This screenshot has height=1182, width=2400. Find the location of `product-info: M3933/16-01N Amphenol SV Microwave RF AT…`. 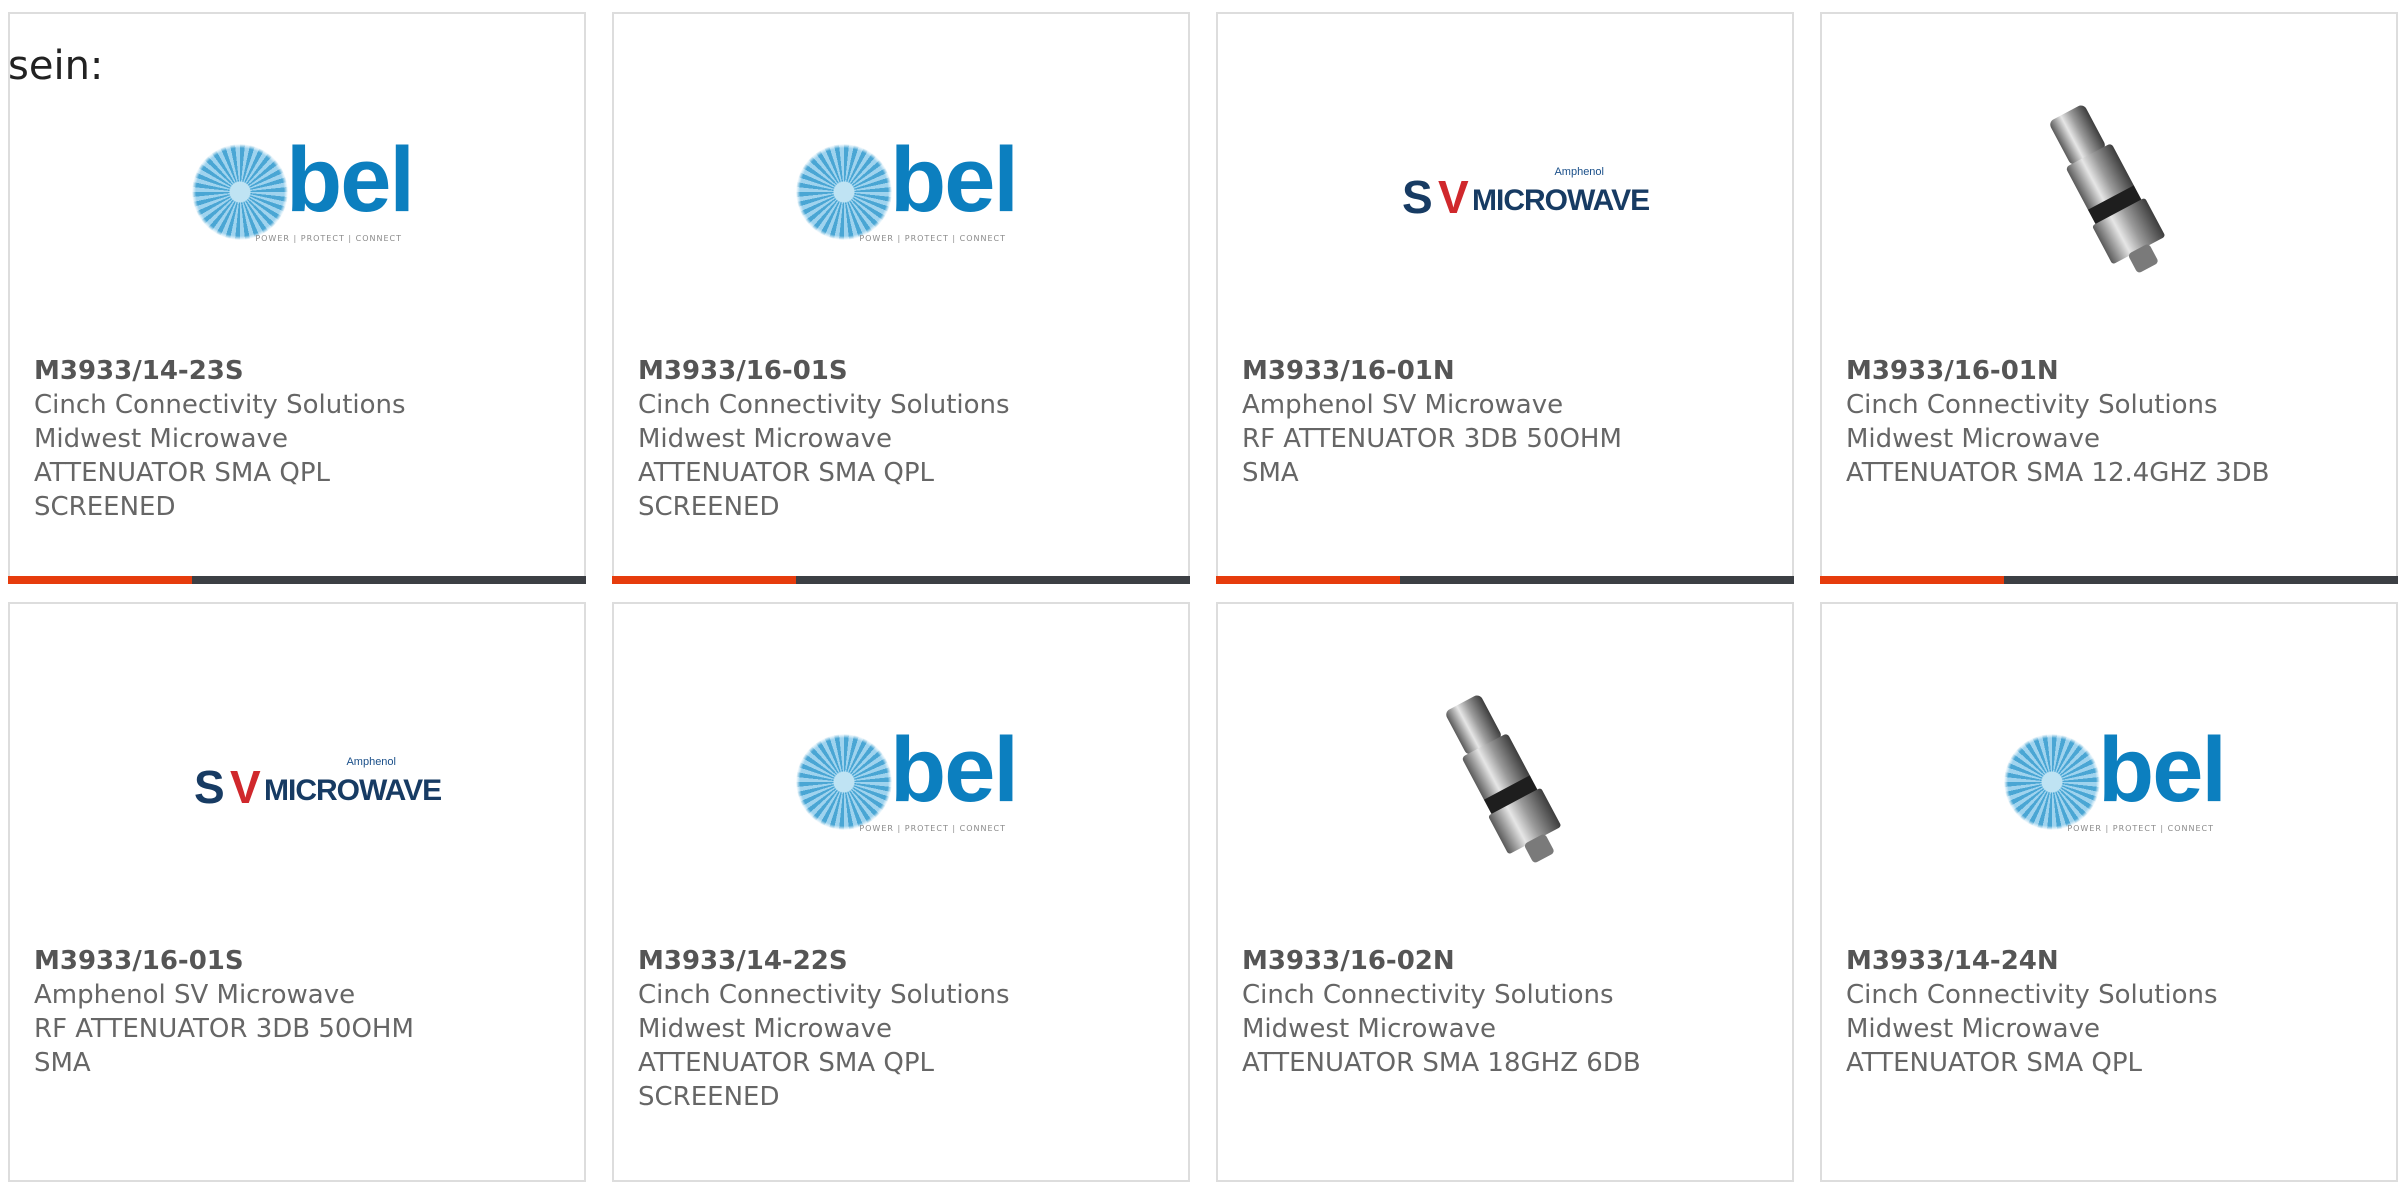

product-info: M3933/16-01N Amphenol SV Microwave RF AT… is located at coordinates (1507, 422).